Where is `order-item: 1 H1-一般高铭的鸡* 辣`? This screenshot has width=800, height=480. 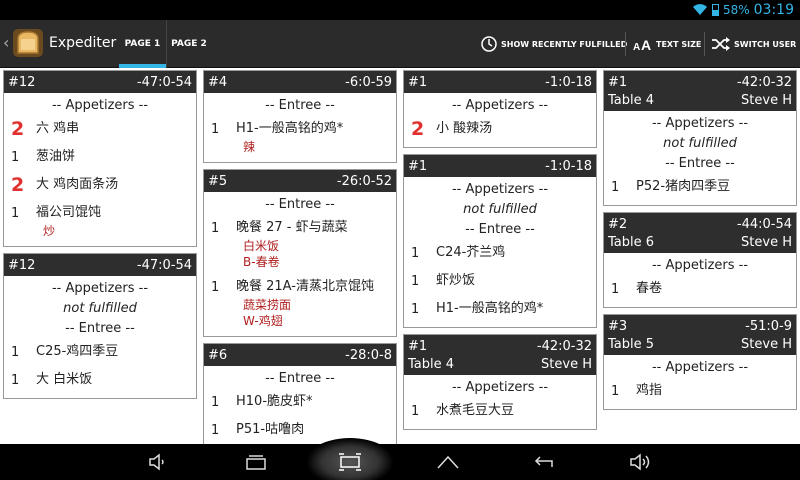
order-item: 1 H1-一般高铭的鸡* 辣 is located at coordinates (300, 137).